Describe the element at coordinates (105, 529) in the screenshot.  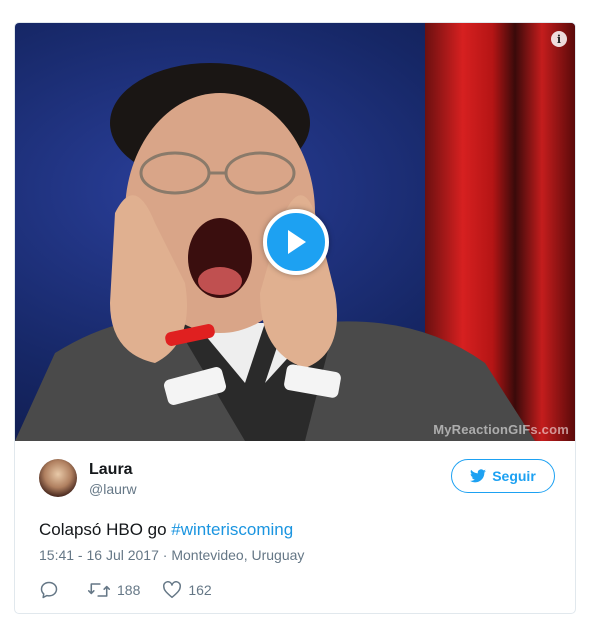
I see `tweet-body: Colapsó HBO go` at that location.